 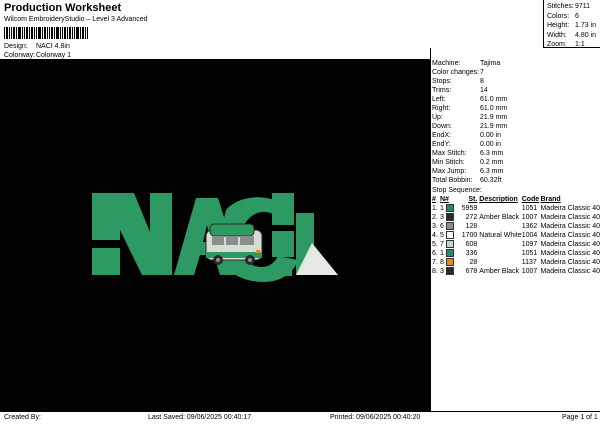 What do you see at coordinates (482, 81) in the screenshot?
I see `info-value: 8` at bounding box center [482, 81].